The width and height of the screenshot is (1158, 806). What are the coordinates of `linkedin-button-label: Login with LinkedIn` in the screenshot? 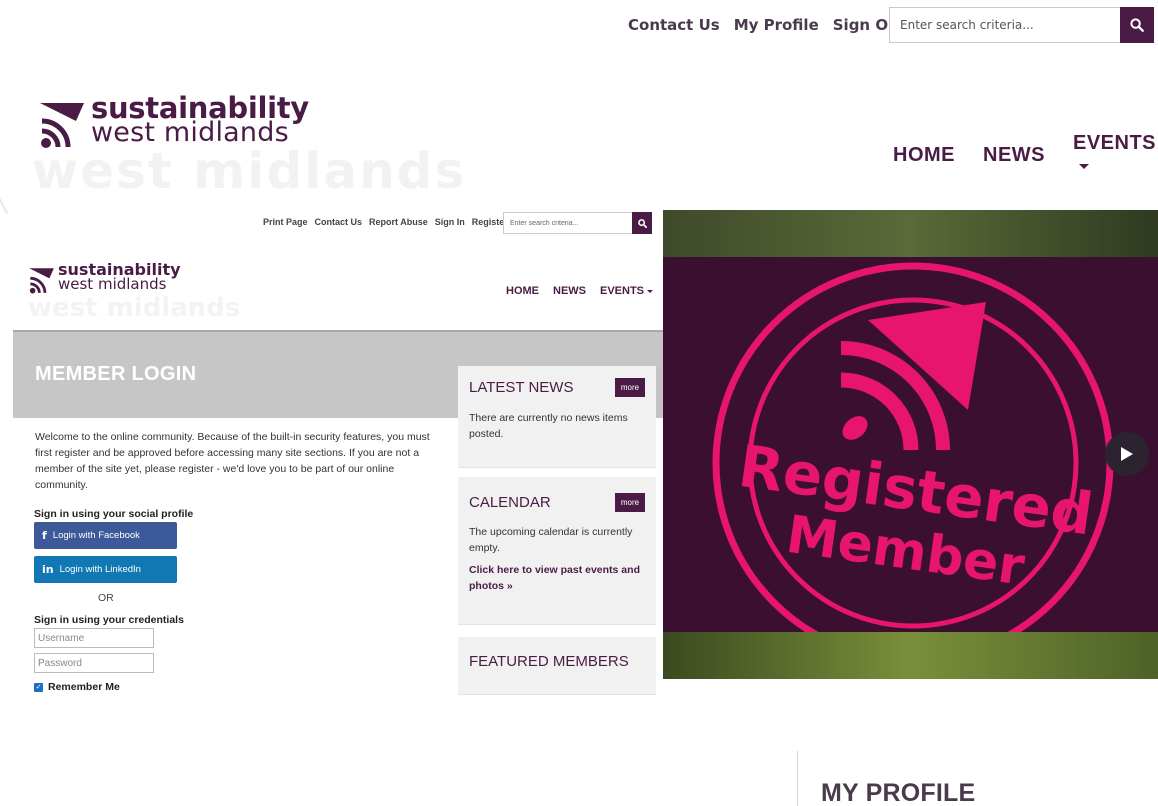 It's located at (100, 569).